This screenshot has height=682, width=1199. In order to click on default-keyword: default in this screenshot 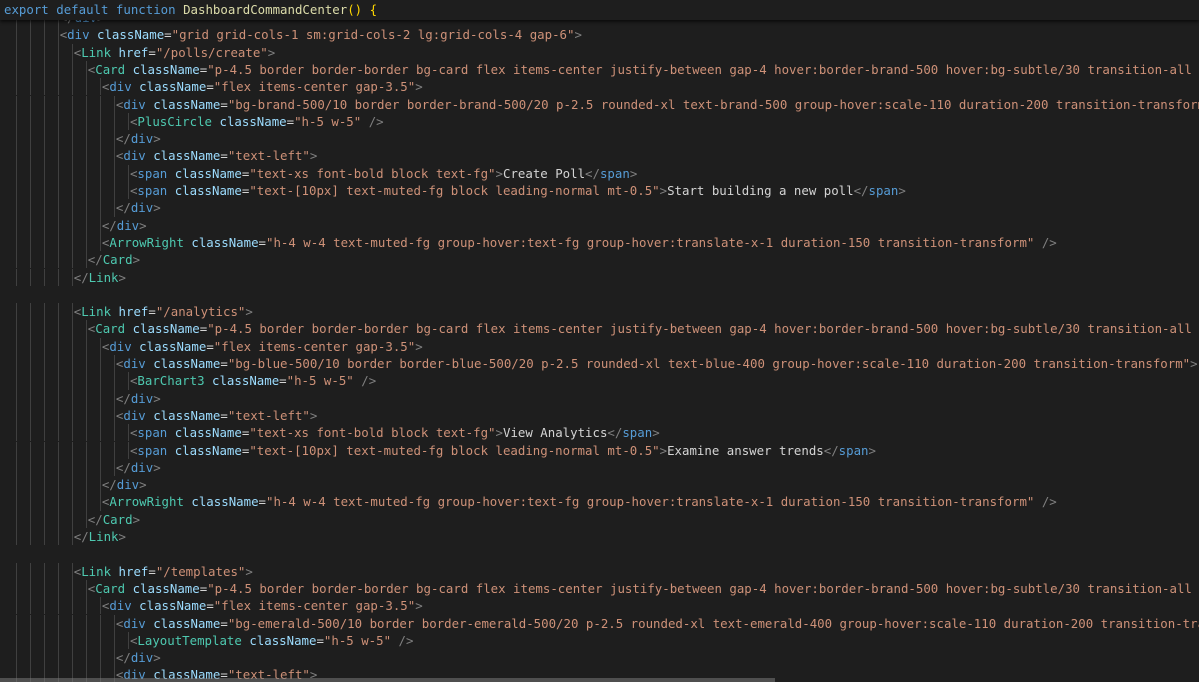, I will do `click(82, 9)`.